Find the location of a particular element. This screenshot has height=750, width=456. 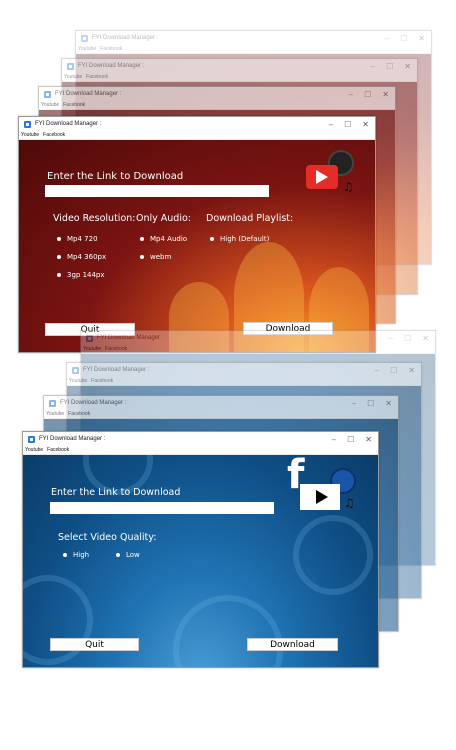

download-button: Download is located at coordinates (292, 644).